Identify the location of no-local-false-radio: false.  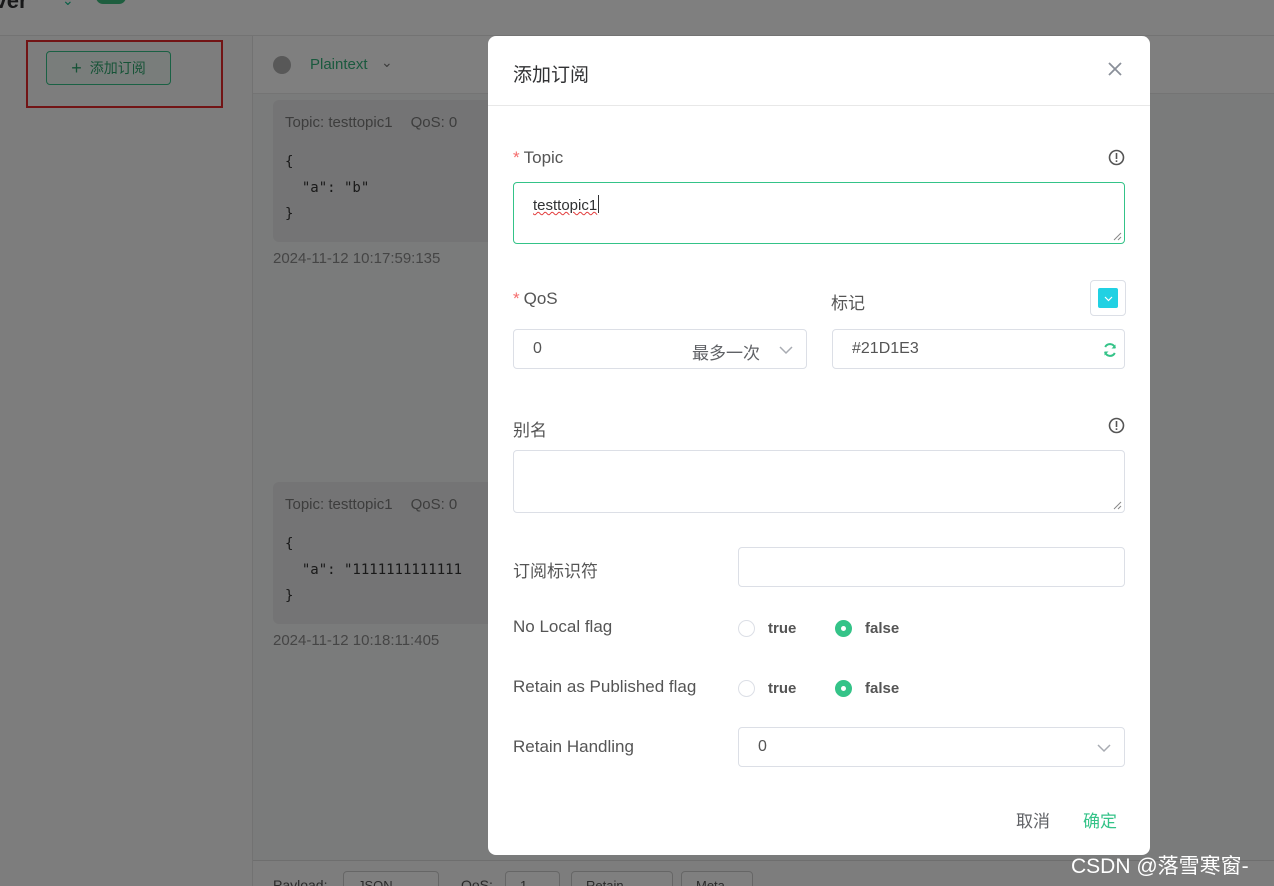
(867, 628).